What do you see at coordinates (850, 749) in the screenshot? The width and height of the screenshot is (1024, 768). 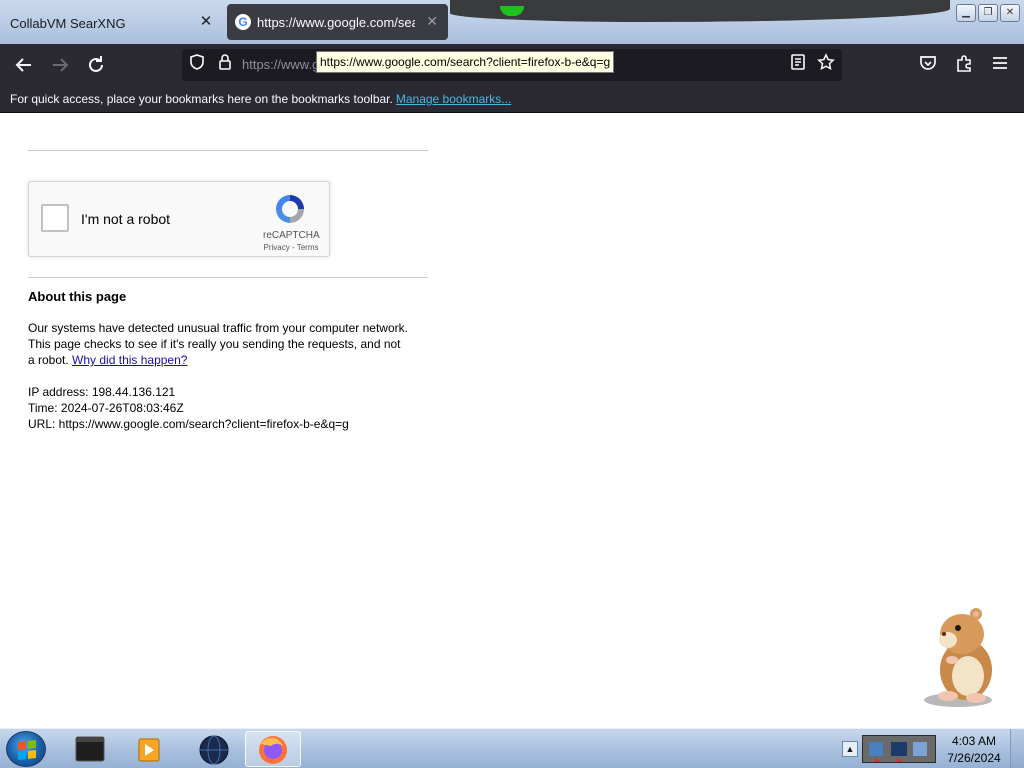 I see `show-hidden-icons-chevron-icon: ▲` at bounding box center [850, 749].